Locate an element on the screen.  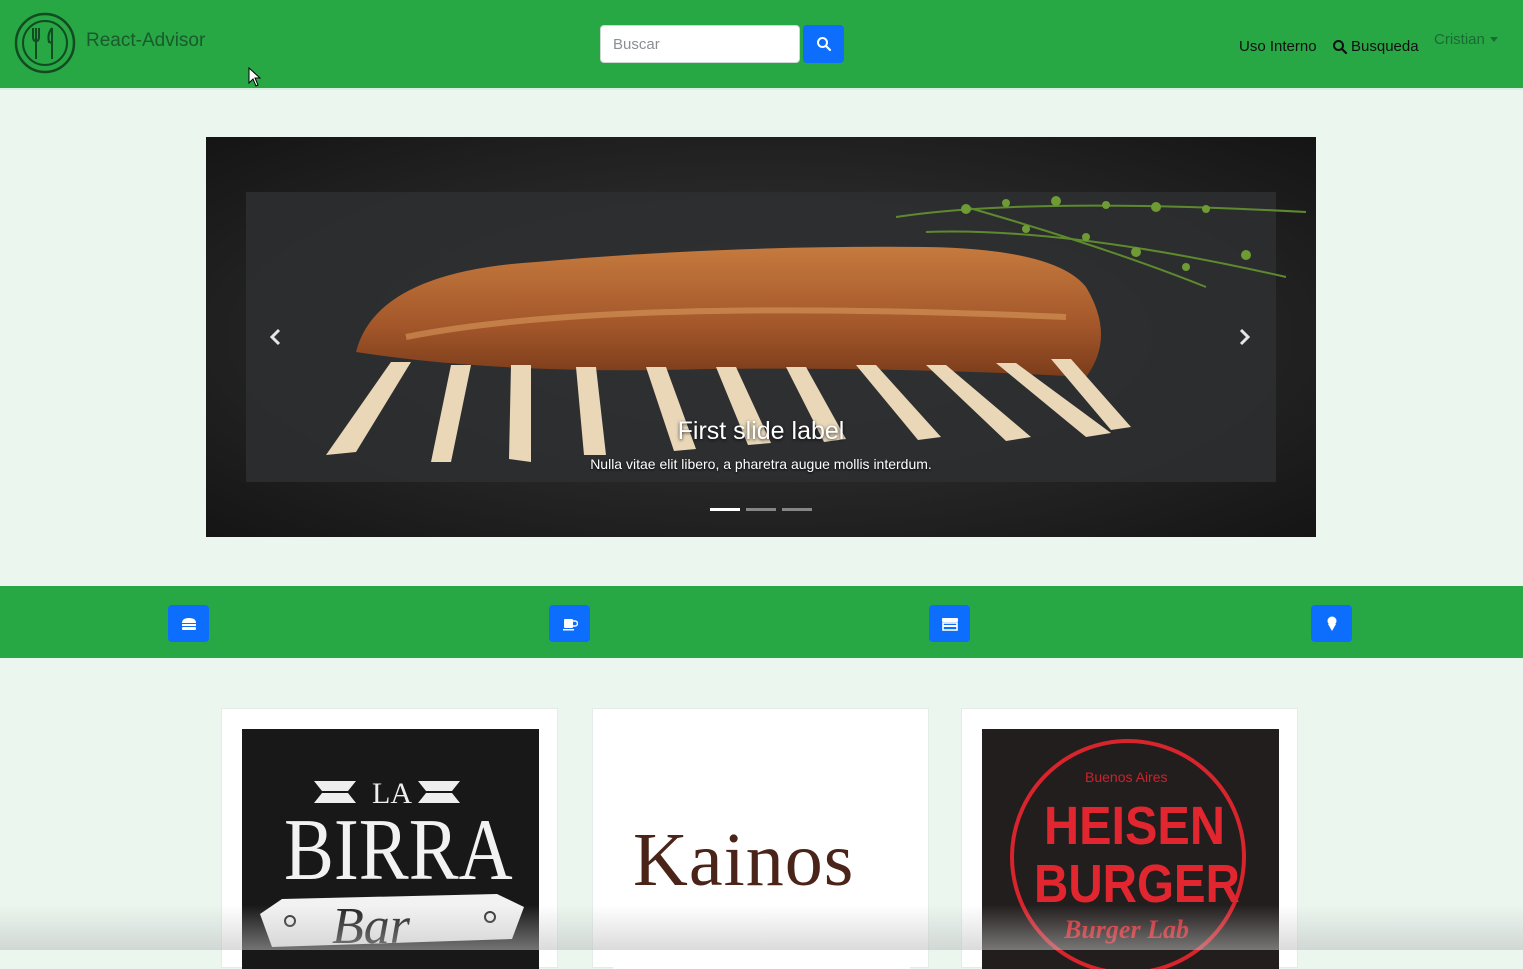
nav-busqueda-label: Busqueda is located at coordinates (1385, 46).